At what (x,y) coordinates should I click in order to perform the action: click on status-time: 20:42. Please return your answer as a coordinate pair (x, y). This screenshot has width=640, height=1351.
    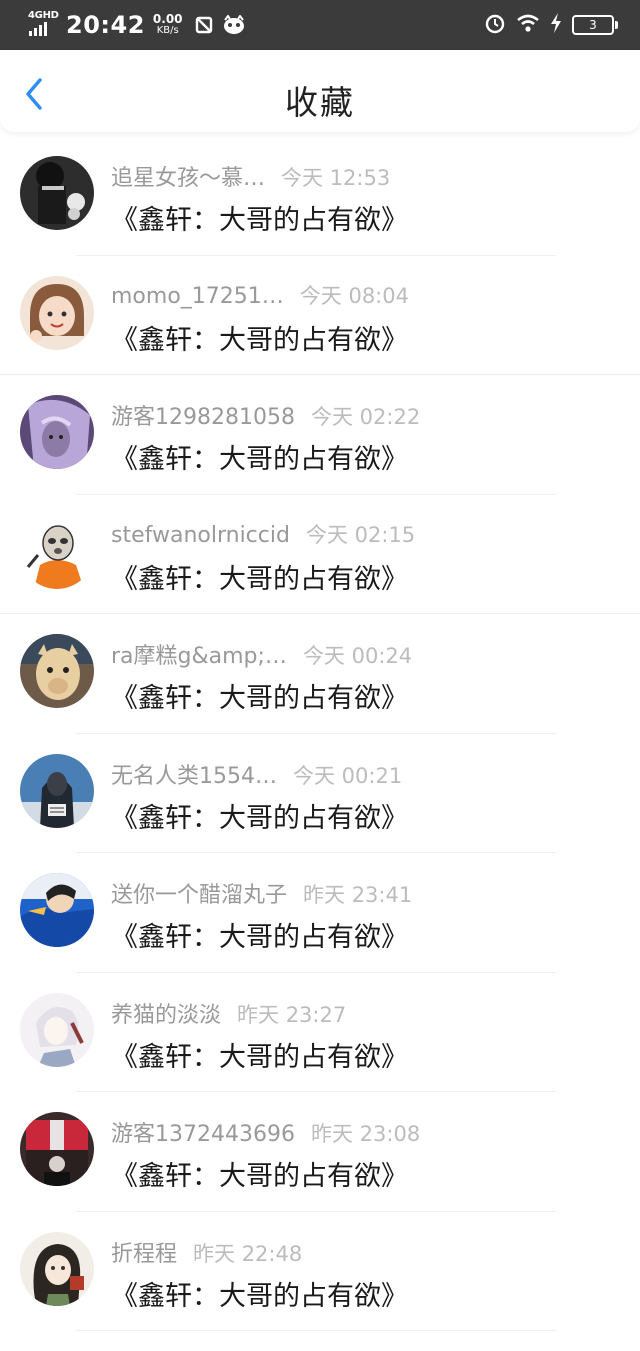
    Looking at the image, I should click on (105, 25).